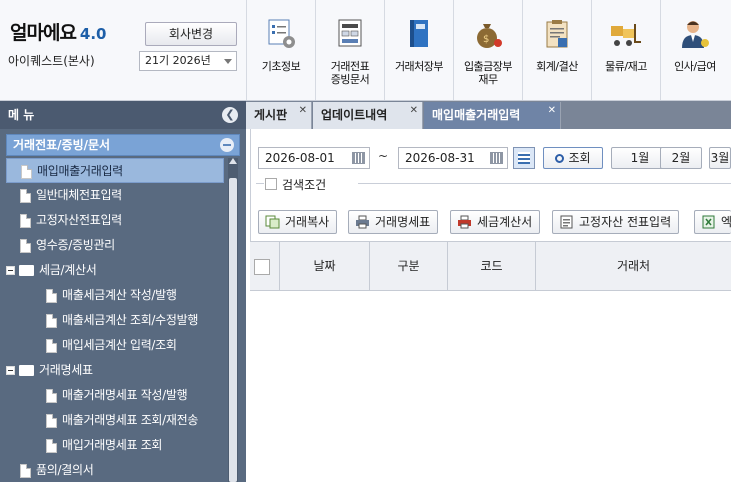 This screenshot has width=731, height=482. What do you see at coordinates (325, 266) in the screenshot?
I see `column-header-date: 날짜` at bounding box center [325, 266].